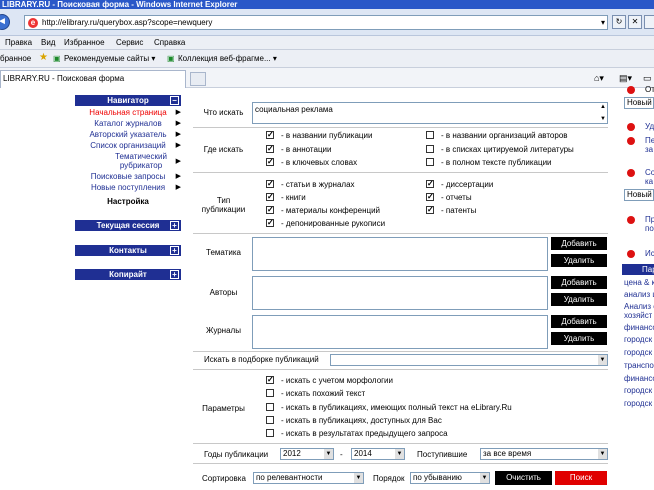 This screenshot has height=490, width=654. I want to click on favorites-label: бранное, so click(15, 58).